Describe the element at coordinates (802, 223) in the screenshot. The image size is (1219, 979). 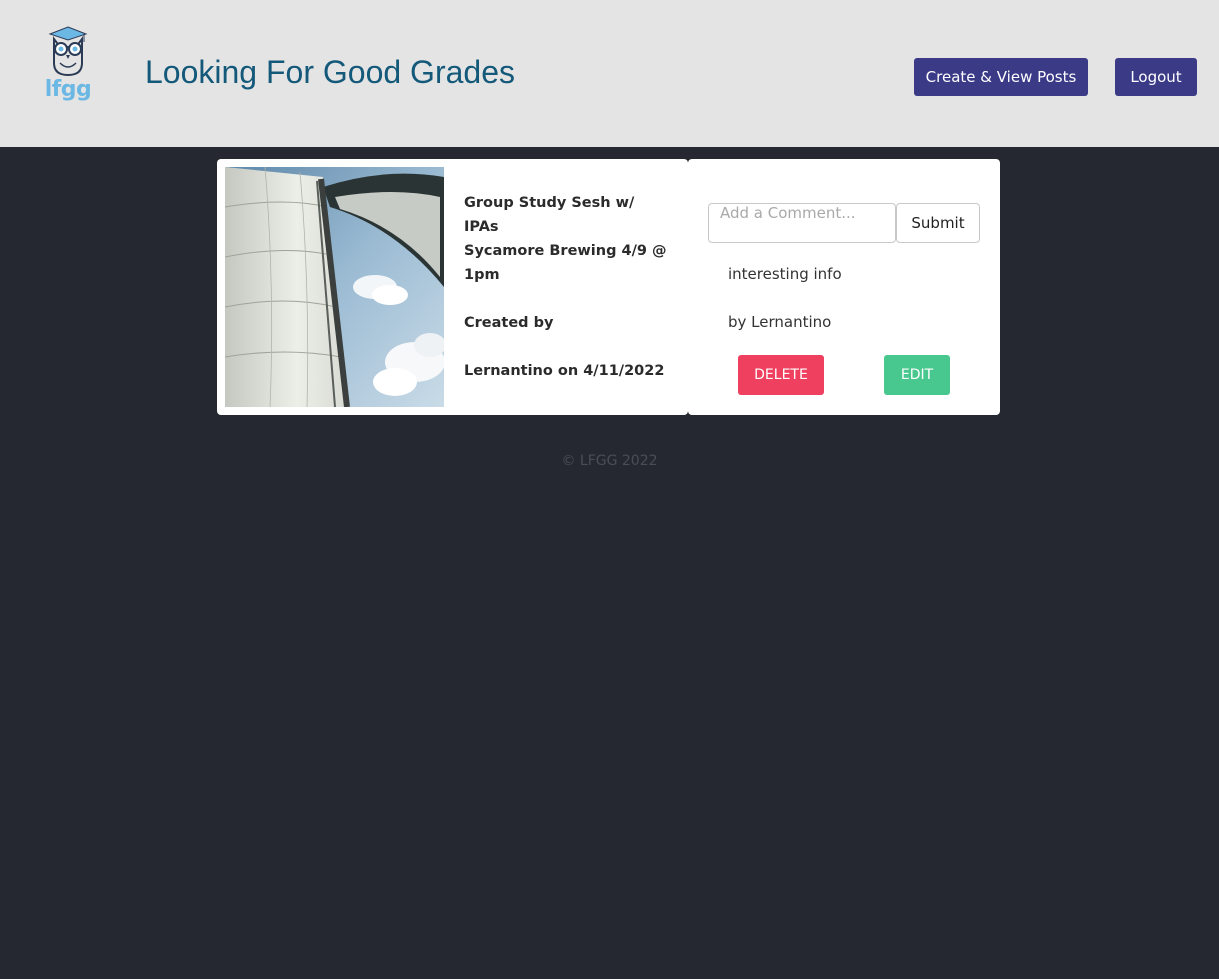
I see `comment-input` at that location.